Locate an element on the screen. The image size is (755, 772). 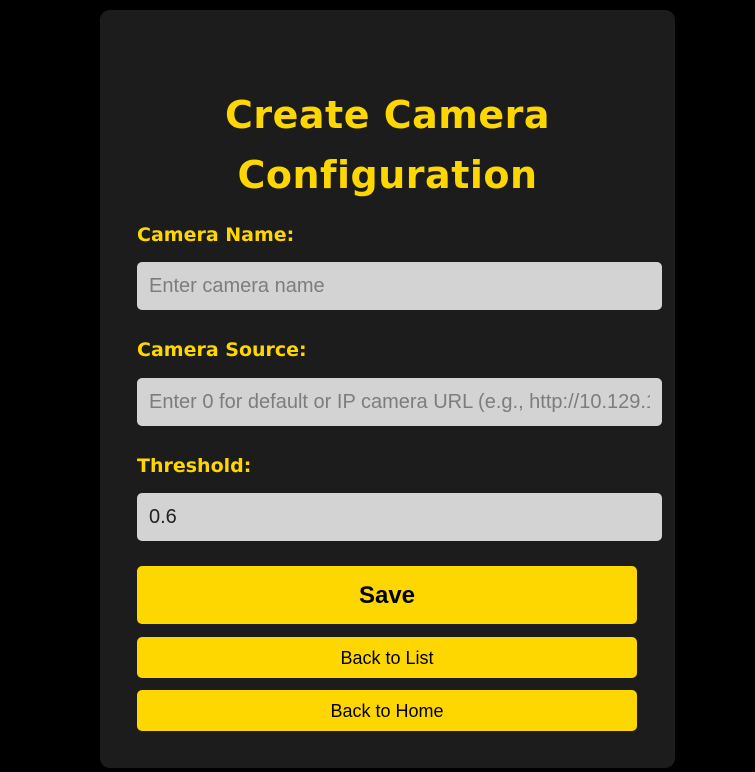
page-title: Create Camera Configuration is located at coordinates (387, 145).